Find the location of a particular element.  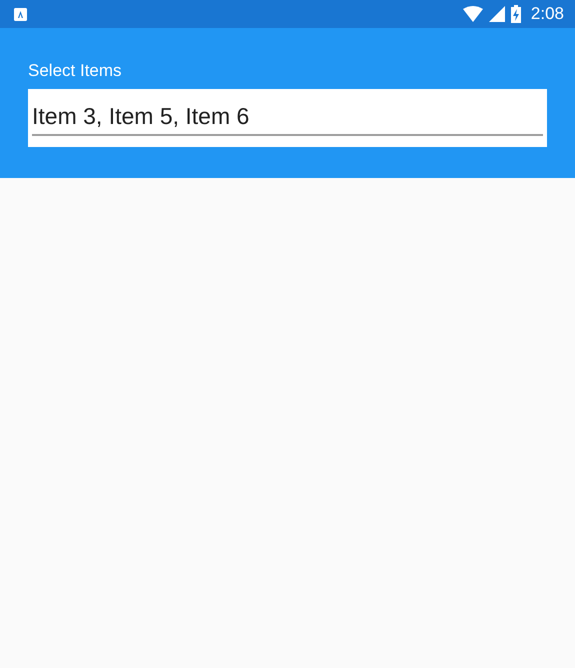

field-label: Select Items is located at coordinates (75, 71).